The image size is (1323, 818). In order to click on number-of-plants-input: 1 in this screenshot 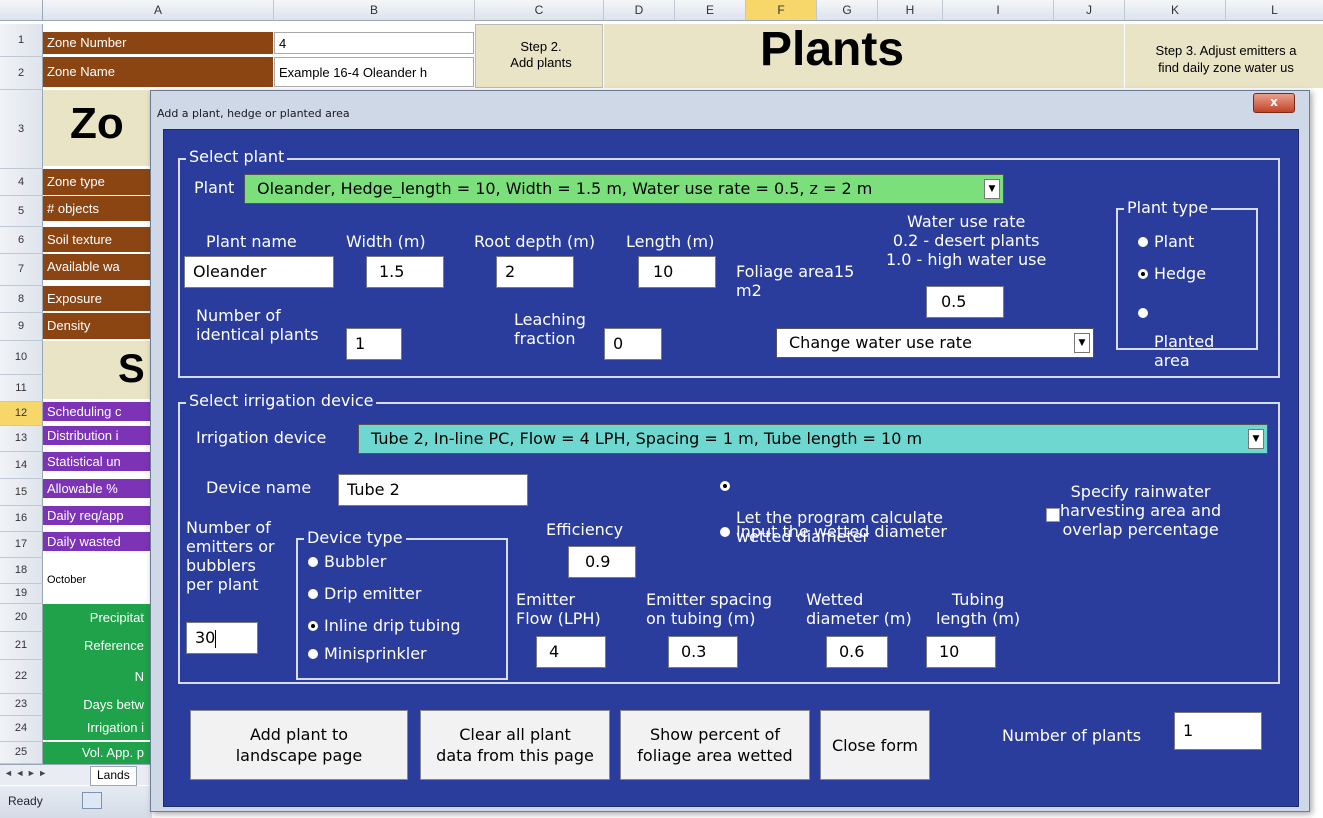, I will do `click(1218, 731)`.